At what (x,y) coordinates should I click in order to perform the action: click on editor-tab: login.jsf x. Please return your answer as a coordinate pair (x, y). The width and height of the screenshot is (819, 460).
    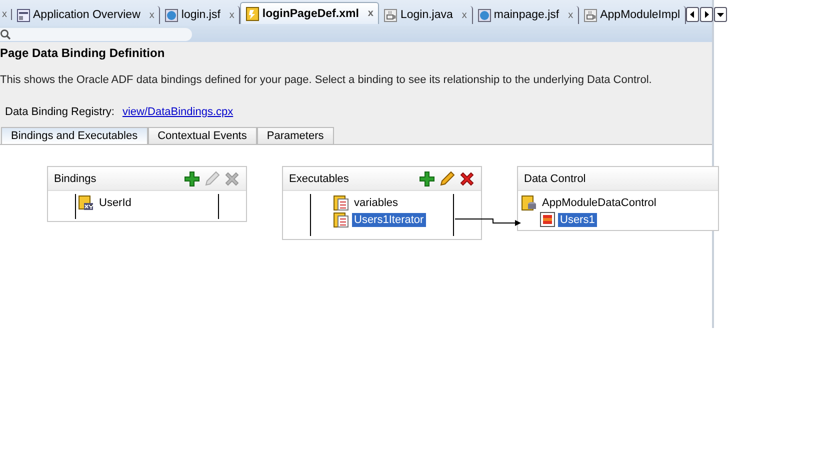
    Looking at the image, I should click on (200, 15).